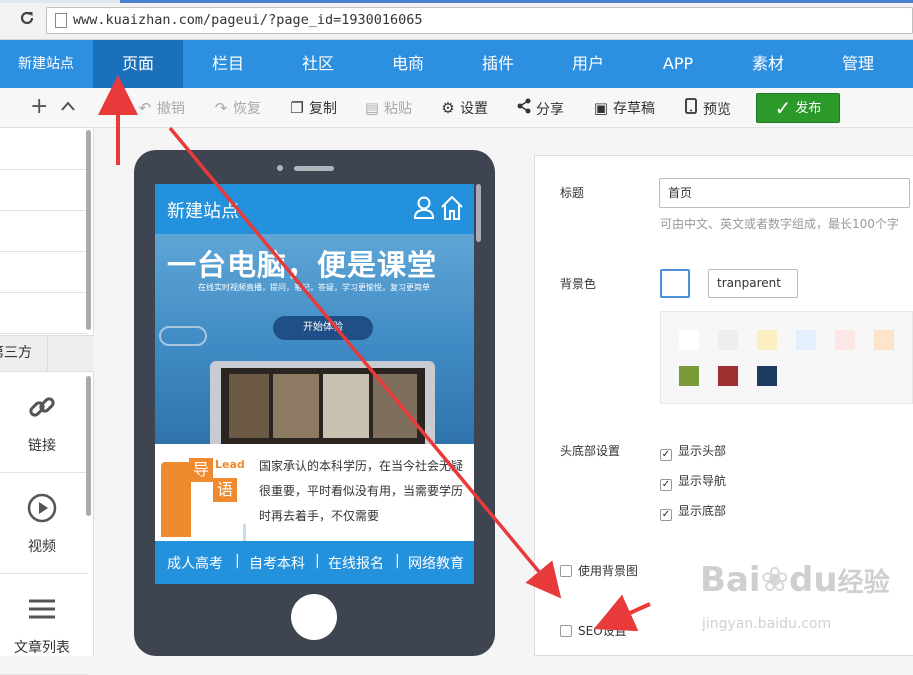  What do you see at coordinates (46, 64) in the screenshot?
I see `nav-site-name: 新建站点` at bounding box center [46, 64].